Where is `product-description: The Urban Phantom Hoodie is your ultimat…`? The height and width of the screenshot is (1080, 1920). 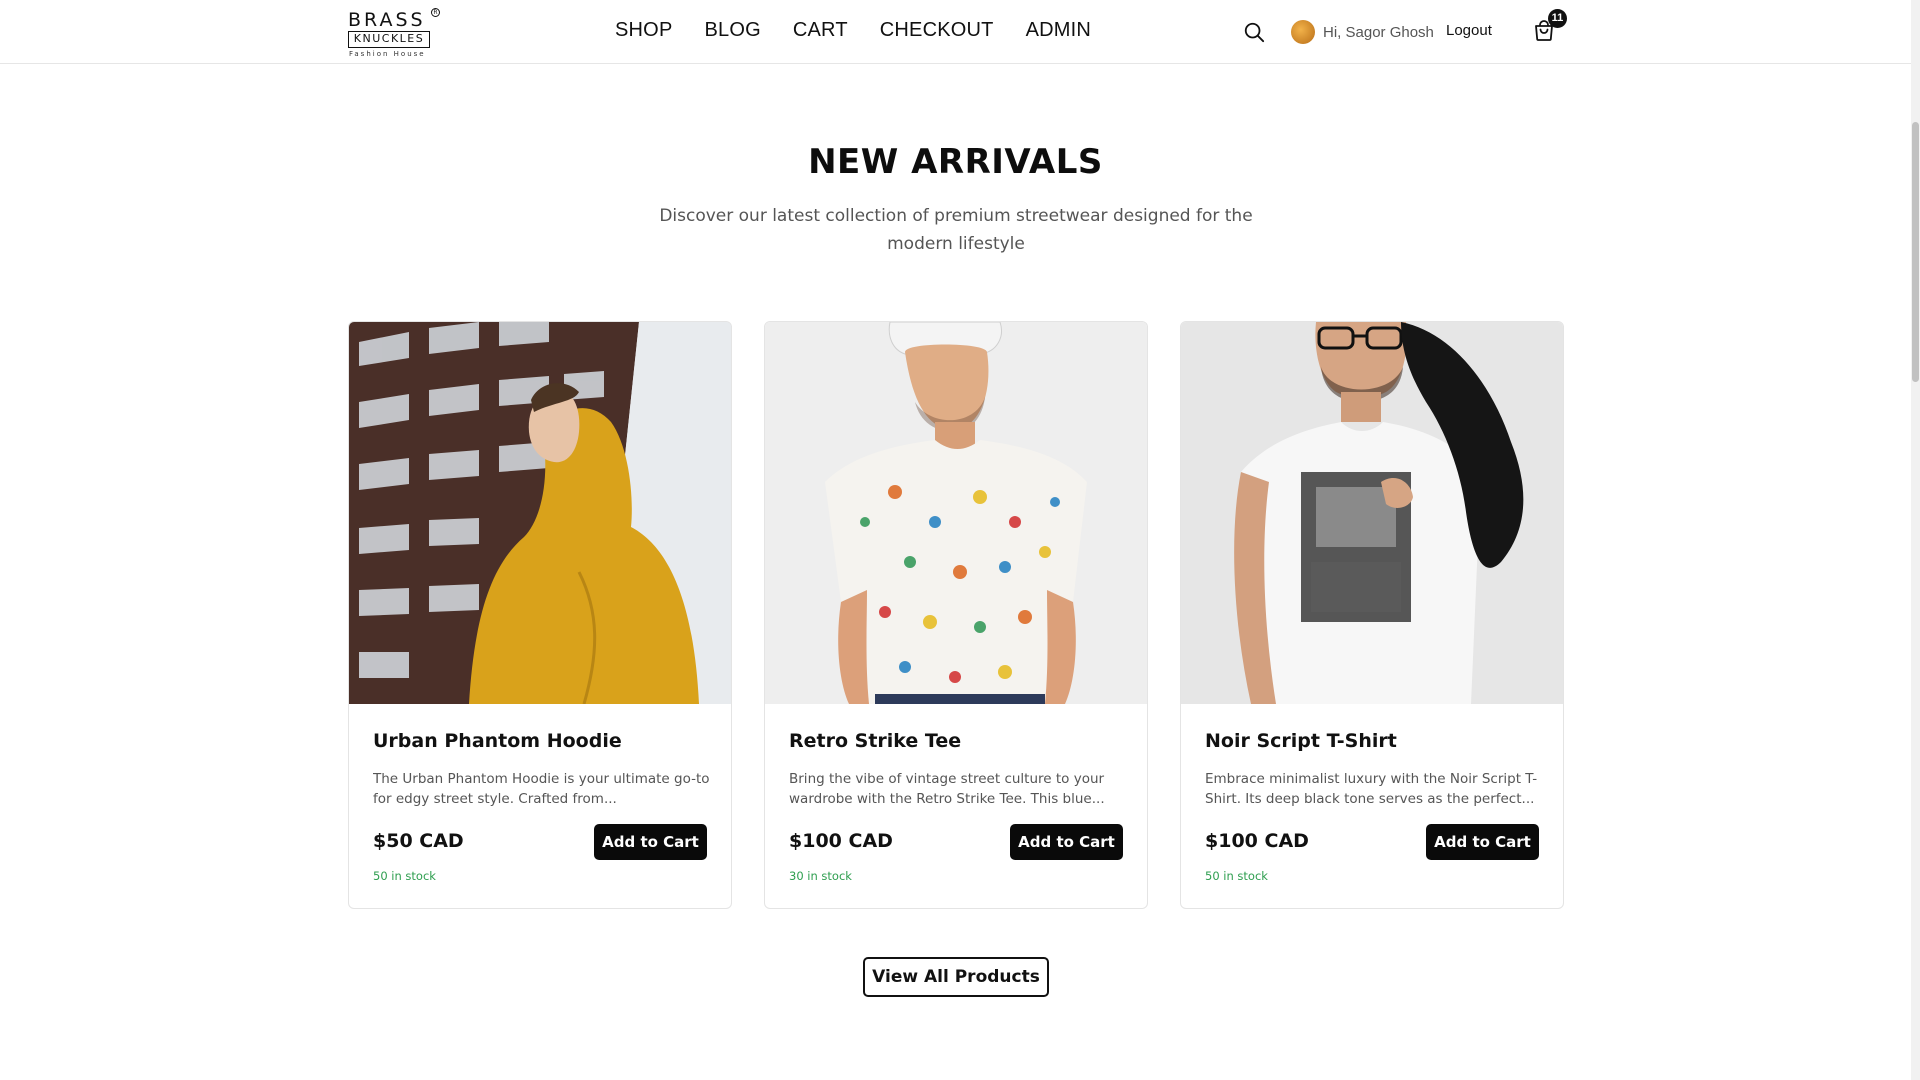
product-description: The Urban Phantom Hoodie is your ultimat… is located at coordinates (541, 789).